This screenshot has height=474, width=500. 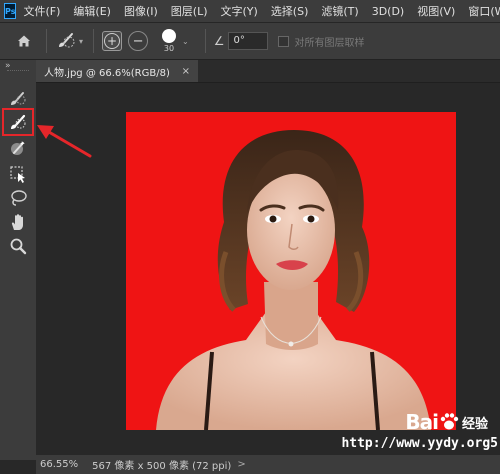 What do you see at coordinates (449, 421) in the screenshot?
I see `paw-icon` at bounding box center [449, 421].